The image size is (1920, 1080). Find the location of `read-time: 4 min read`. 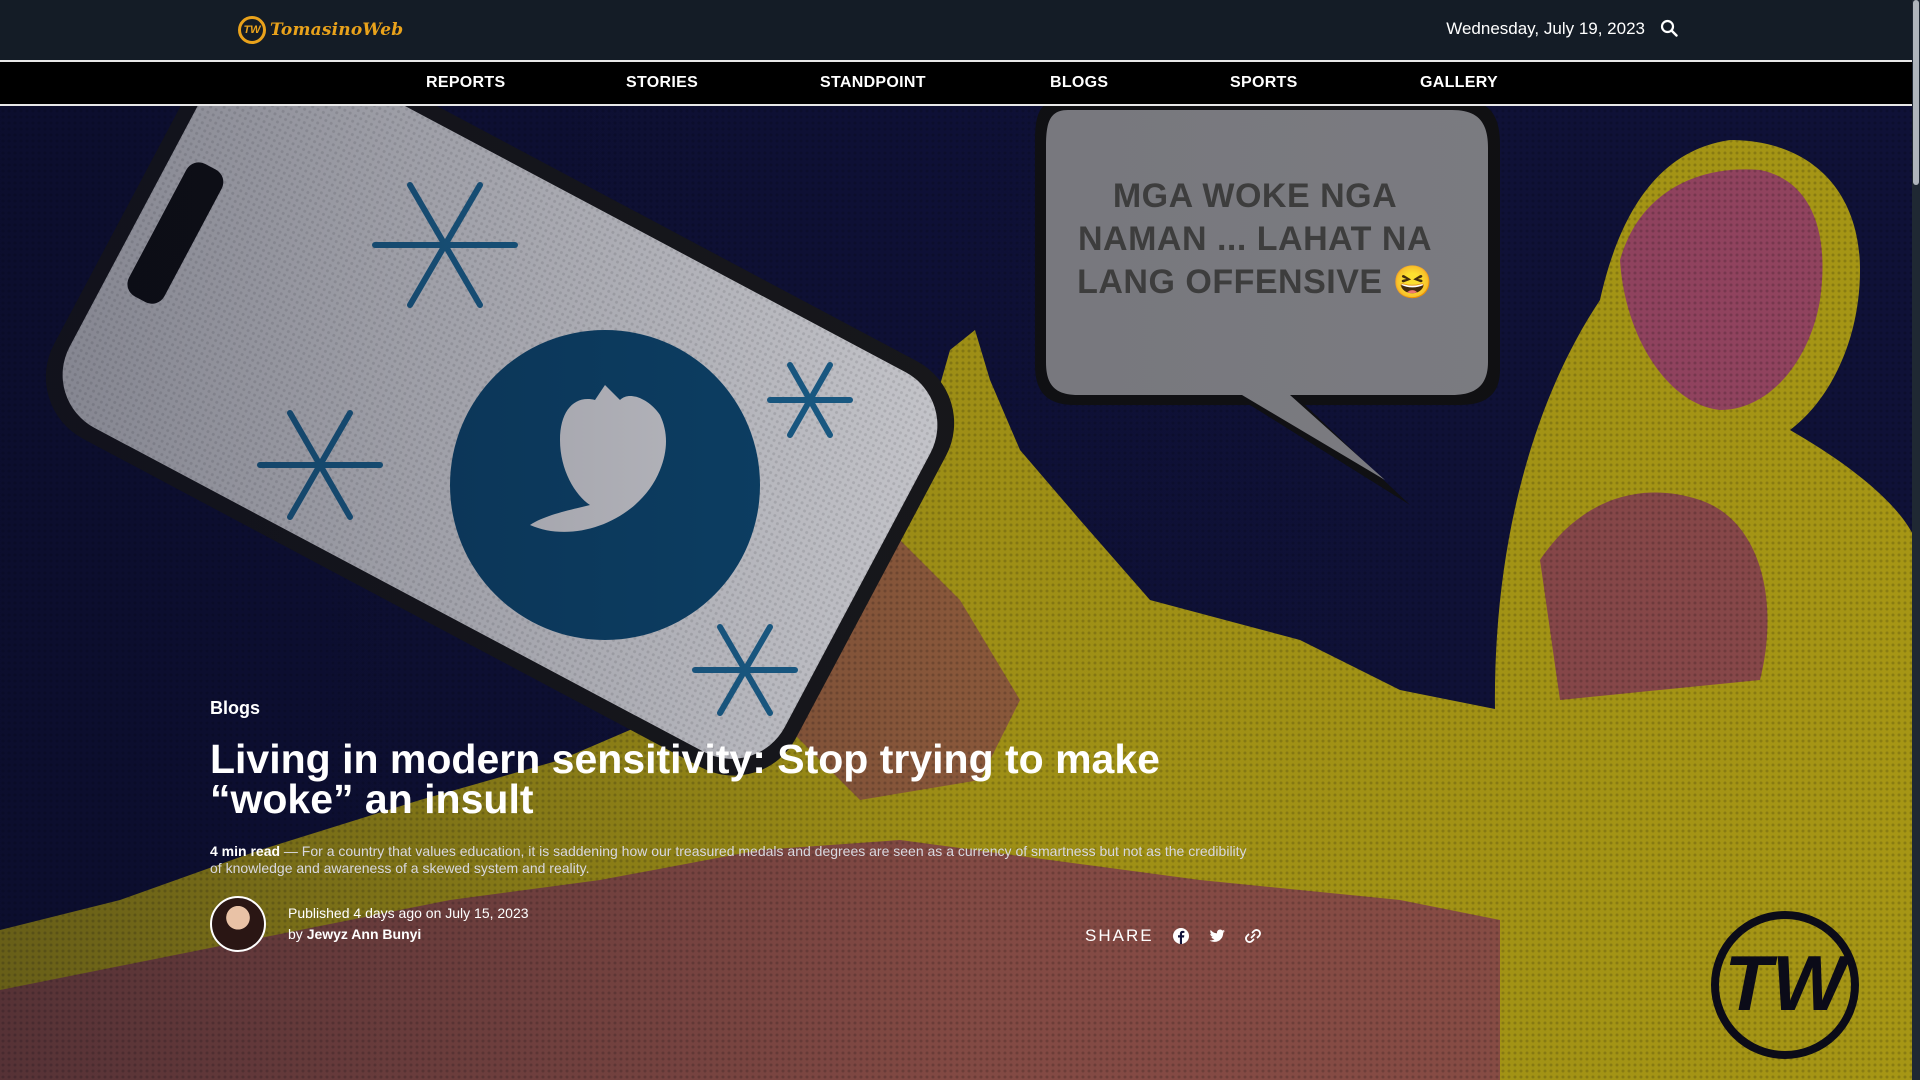

read-time: 4 min read is located at coordinates (245, 851).